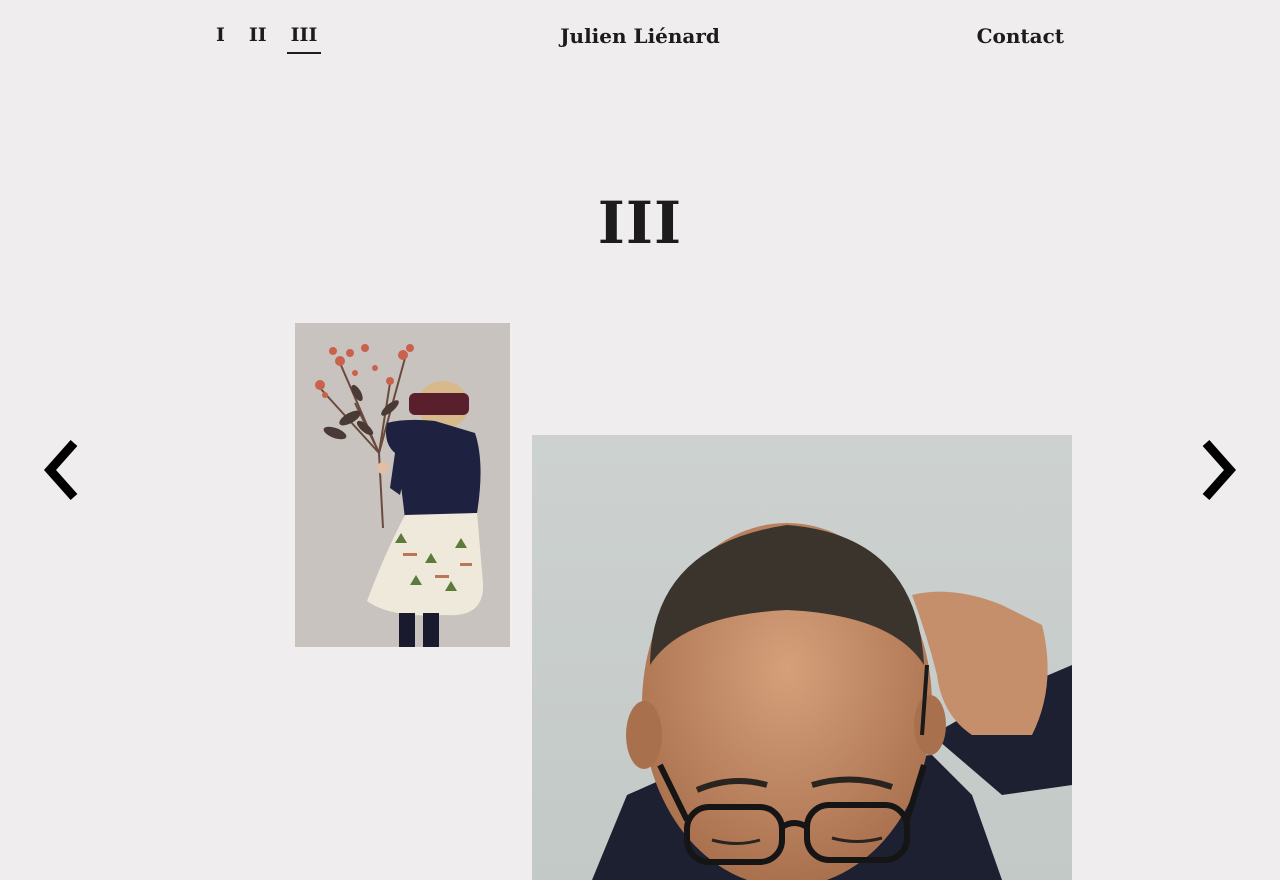 This screenshot has width=1280, height=880. I want to click on chevron-right-icon, so click(1219, 470).